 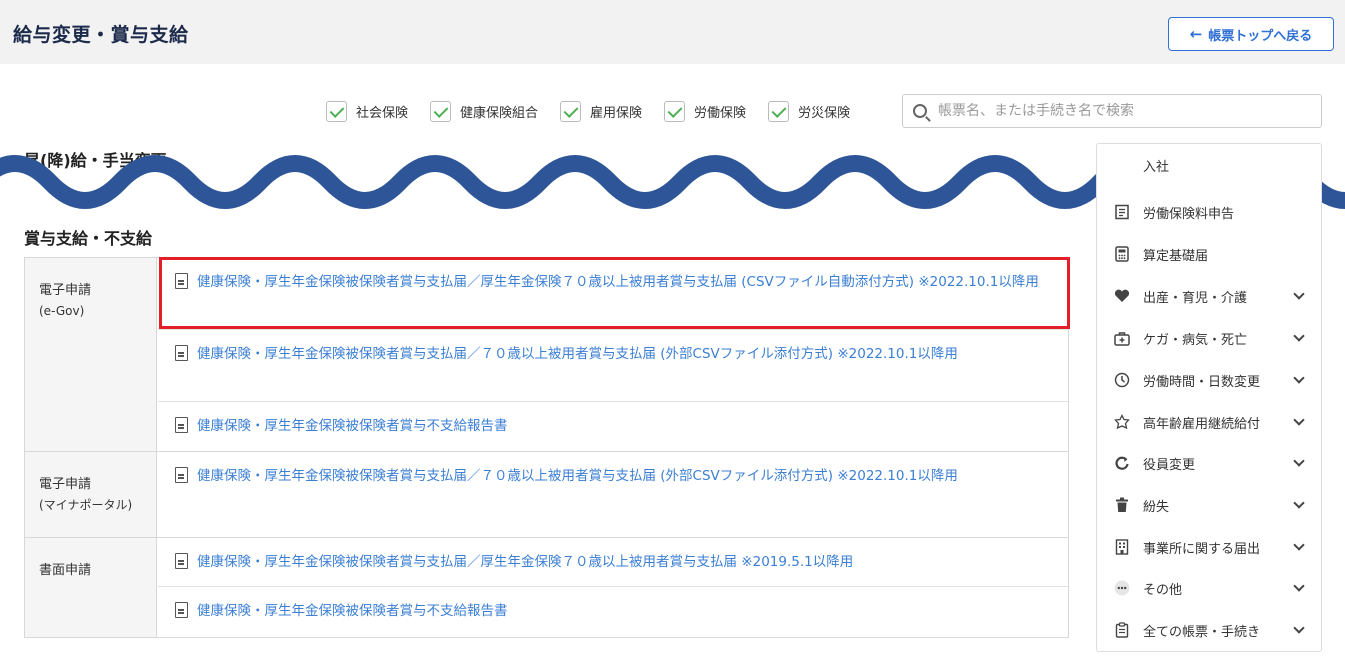 I want to click on sidebar-item-label: 事業所に関する届出, so click(x=1202, y=549).